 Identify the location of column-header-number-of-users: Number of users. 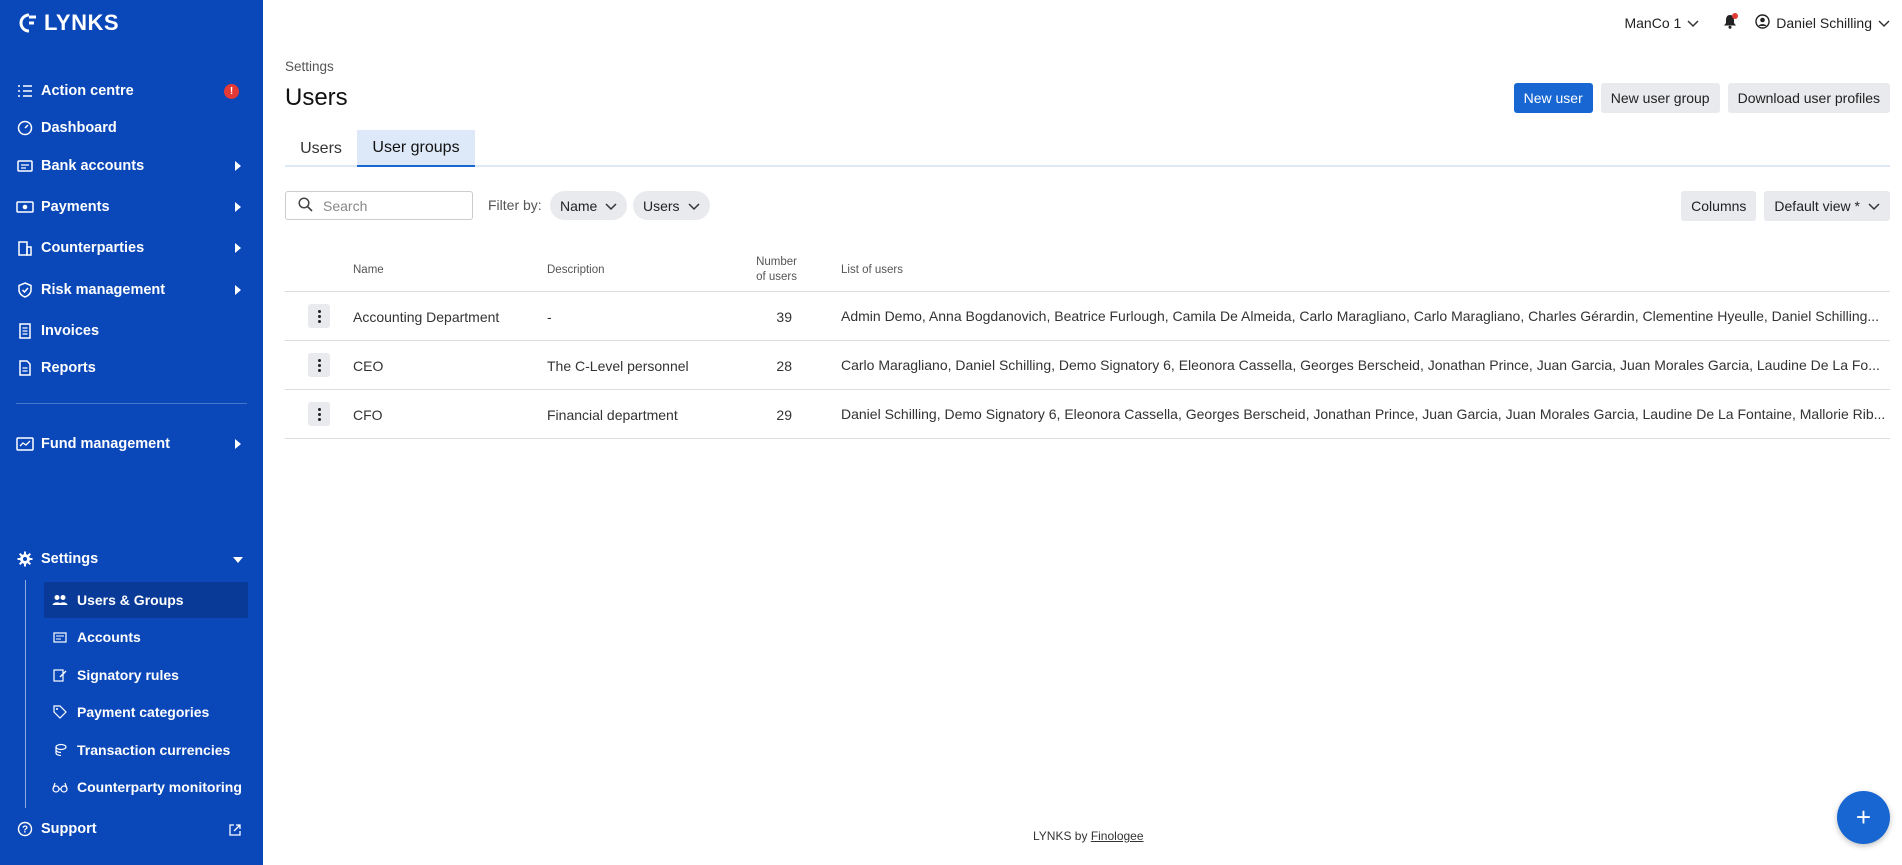
(761, 270).